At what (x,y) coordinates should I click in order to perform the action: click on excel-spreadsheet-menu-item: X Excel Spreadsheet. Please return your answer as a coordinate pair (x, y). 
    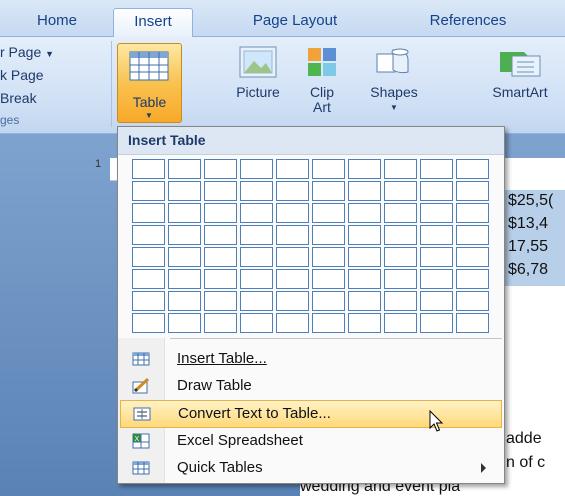
    Looking at the image, I should click on (311, 441).